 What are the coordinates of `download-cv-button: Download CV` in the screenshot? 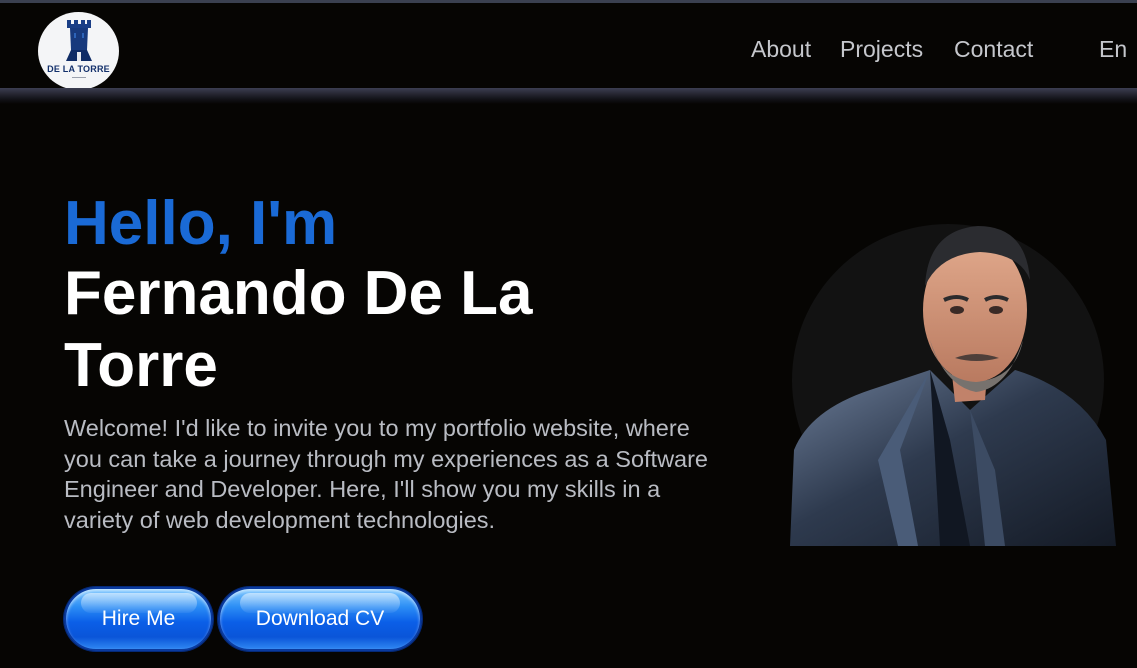 It's located at (320, 619).